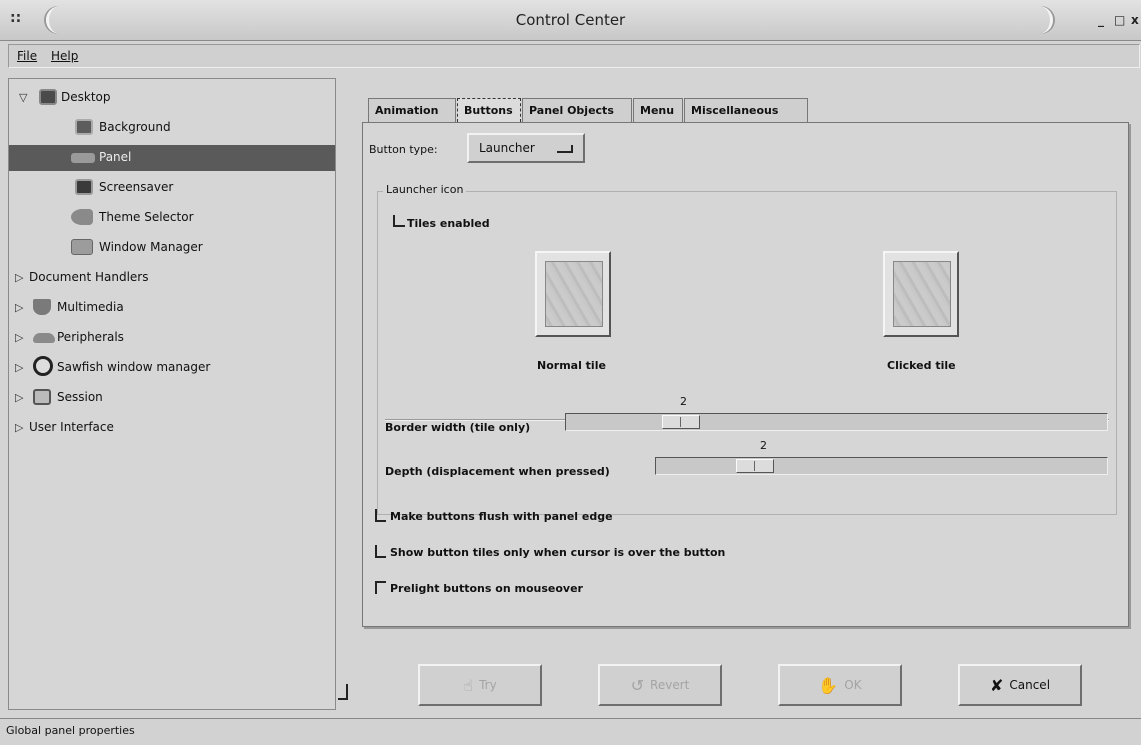 This screenshot has height=745, width=1141. Describe the element at coordinates (135, 127) in the screenshot. I see `tree-item-label: Background` at that location.